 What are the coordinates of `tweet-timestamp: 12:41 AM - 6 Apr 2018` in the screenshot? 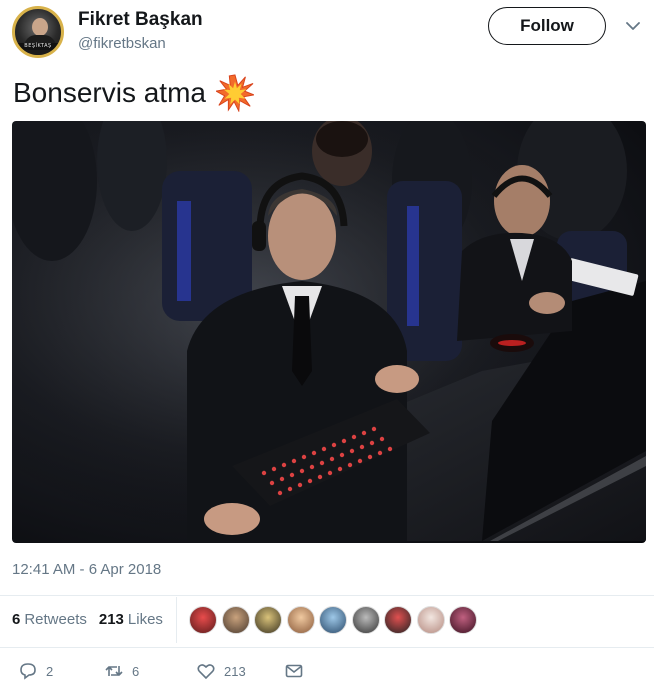 It's located at (86, 569).